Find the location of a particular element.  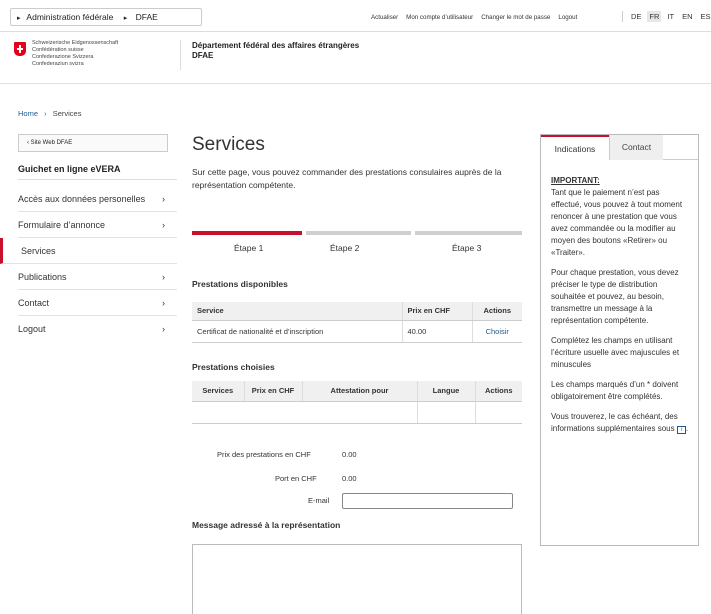

logout-link: Logout is located at coordinates (567, 17).